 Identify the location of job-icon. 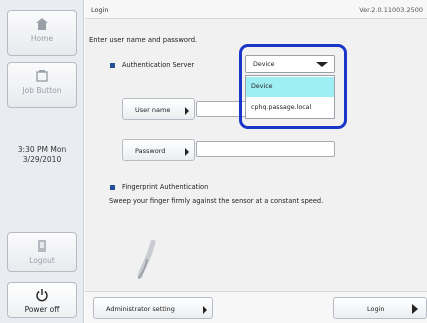
(42, 76).